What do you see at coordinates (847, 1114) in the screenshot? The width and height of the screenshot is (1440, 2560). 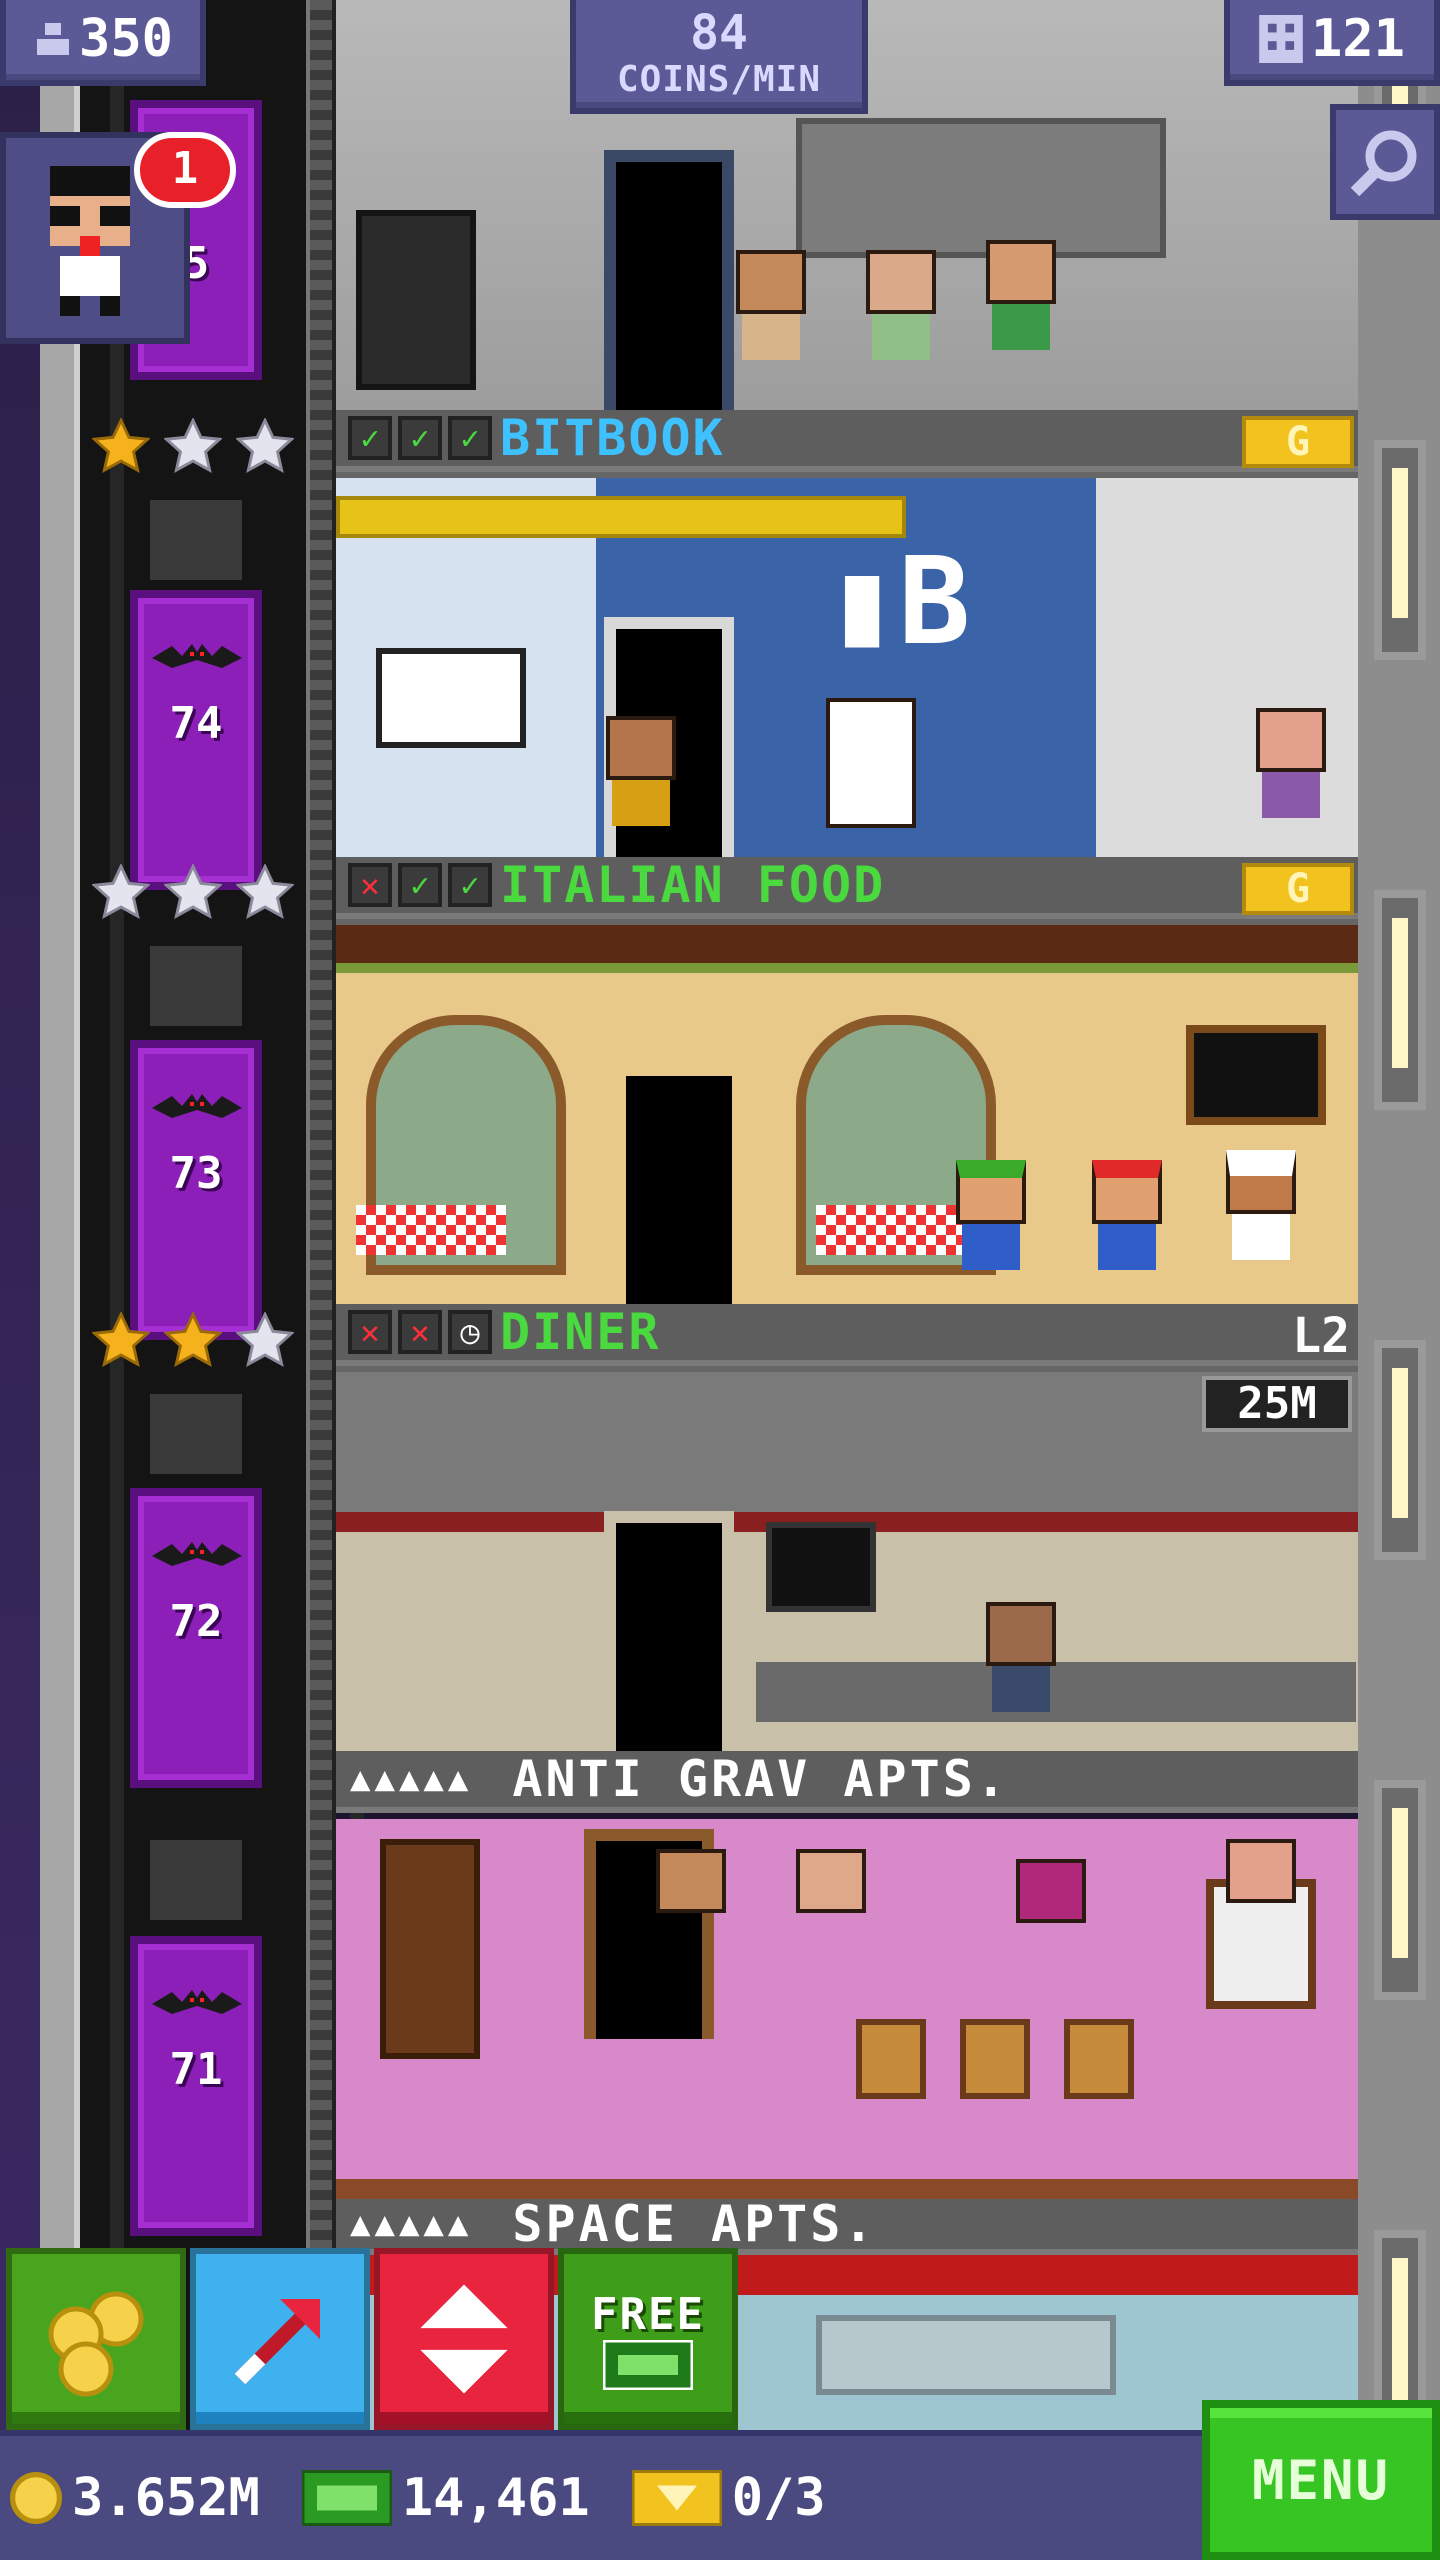 I see `floor-room` at bounding box center [847, 1114].